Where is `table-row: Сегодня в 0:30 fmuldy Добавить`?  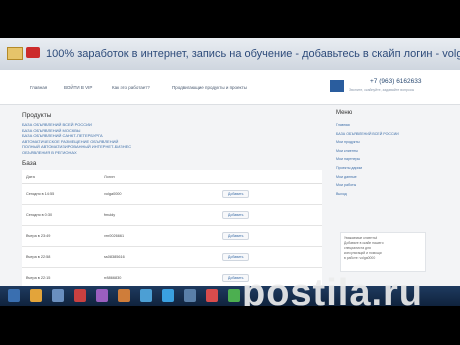
table-row: Сегодня в 0:30 fmuldy Добавить is located at coordinates (172, 215).